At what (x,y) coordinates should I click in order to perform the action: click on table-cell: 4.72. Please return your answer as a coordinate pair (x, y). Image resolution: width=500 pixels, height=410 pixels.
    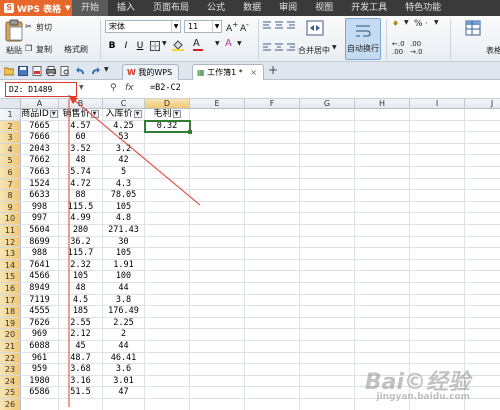
    Looking at the image, I should click on (81, 184).